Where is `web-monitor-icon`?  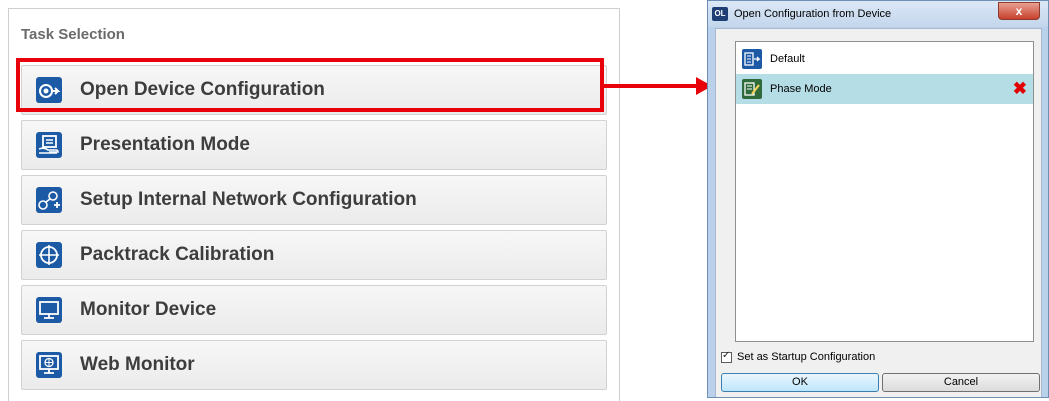 web-monitor-icon is located at coordinates (49, 365).